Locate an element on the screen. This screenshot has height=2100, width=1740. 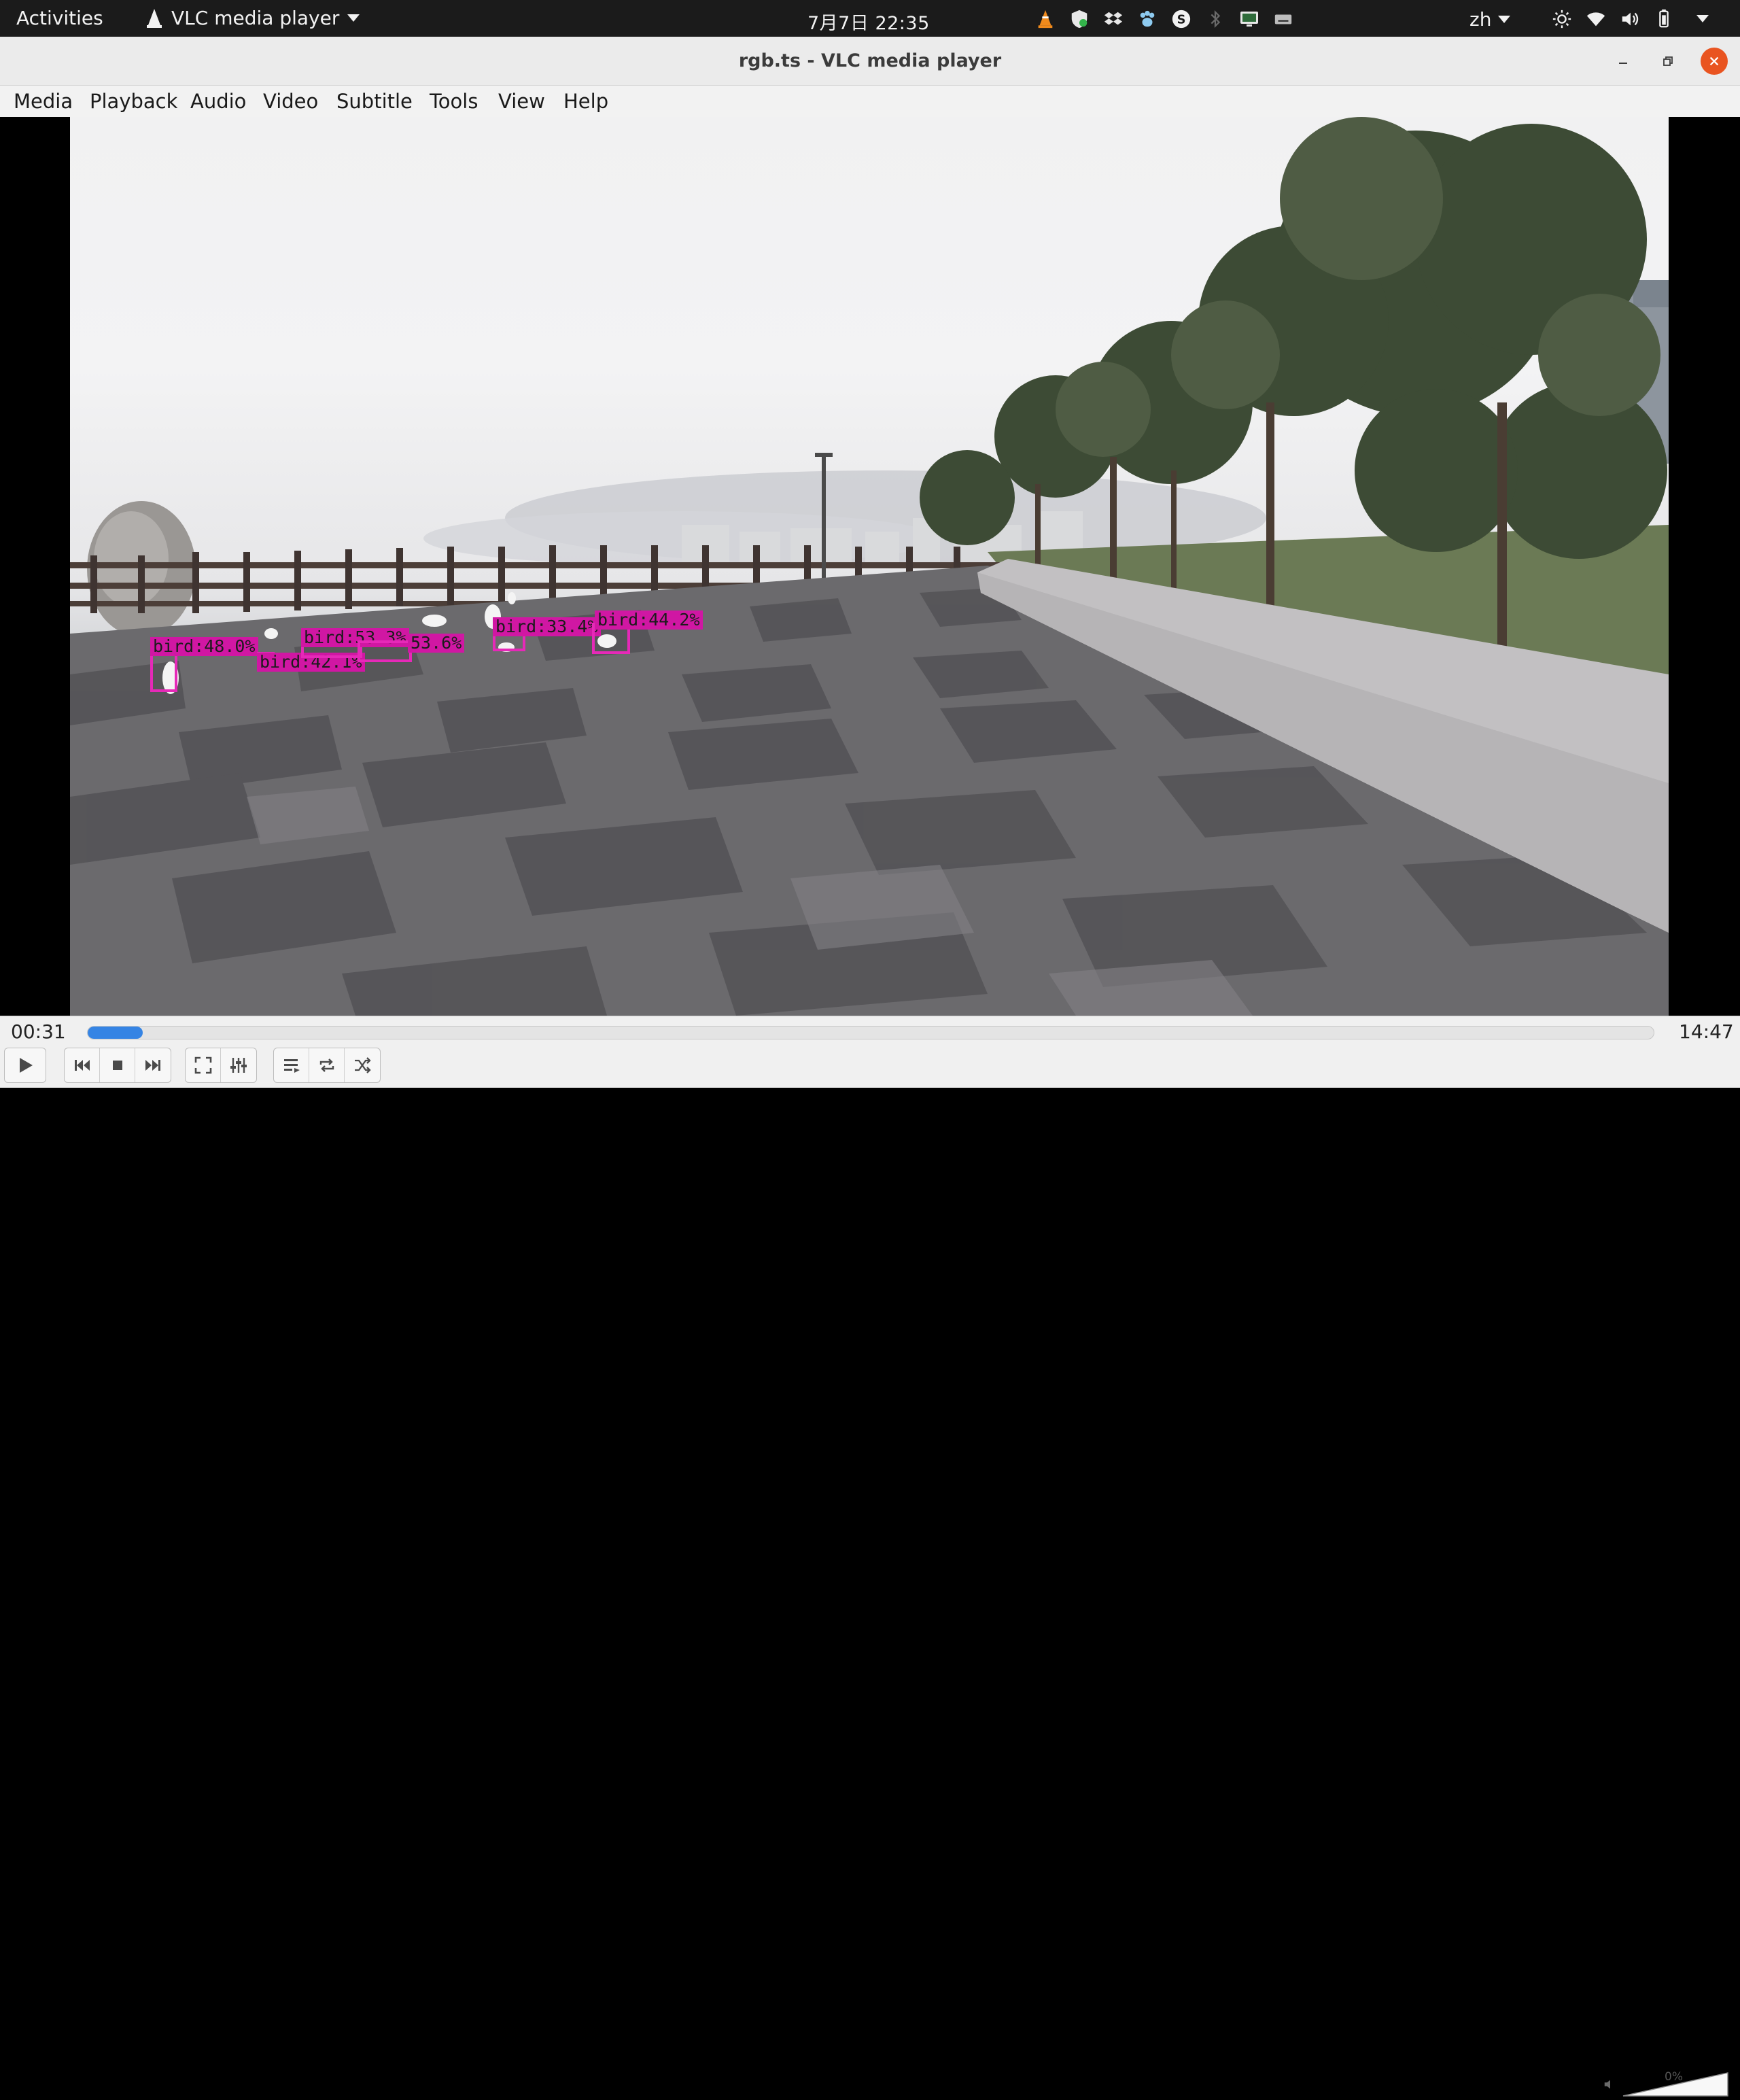
brightness-icon is located at coordinates (1562, 19).